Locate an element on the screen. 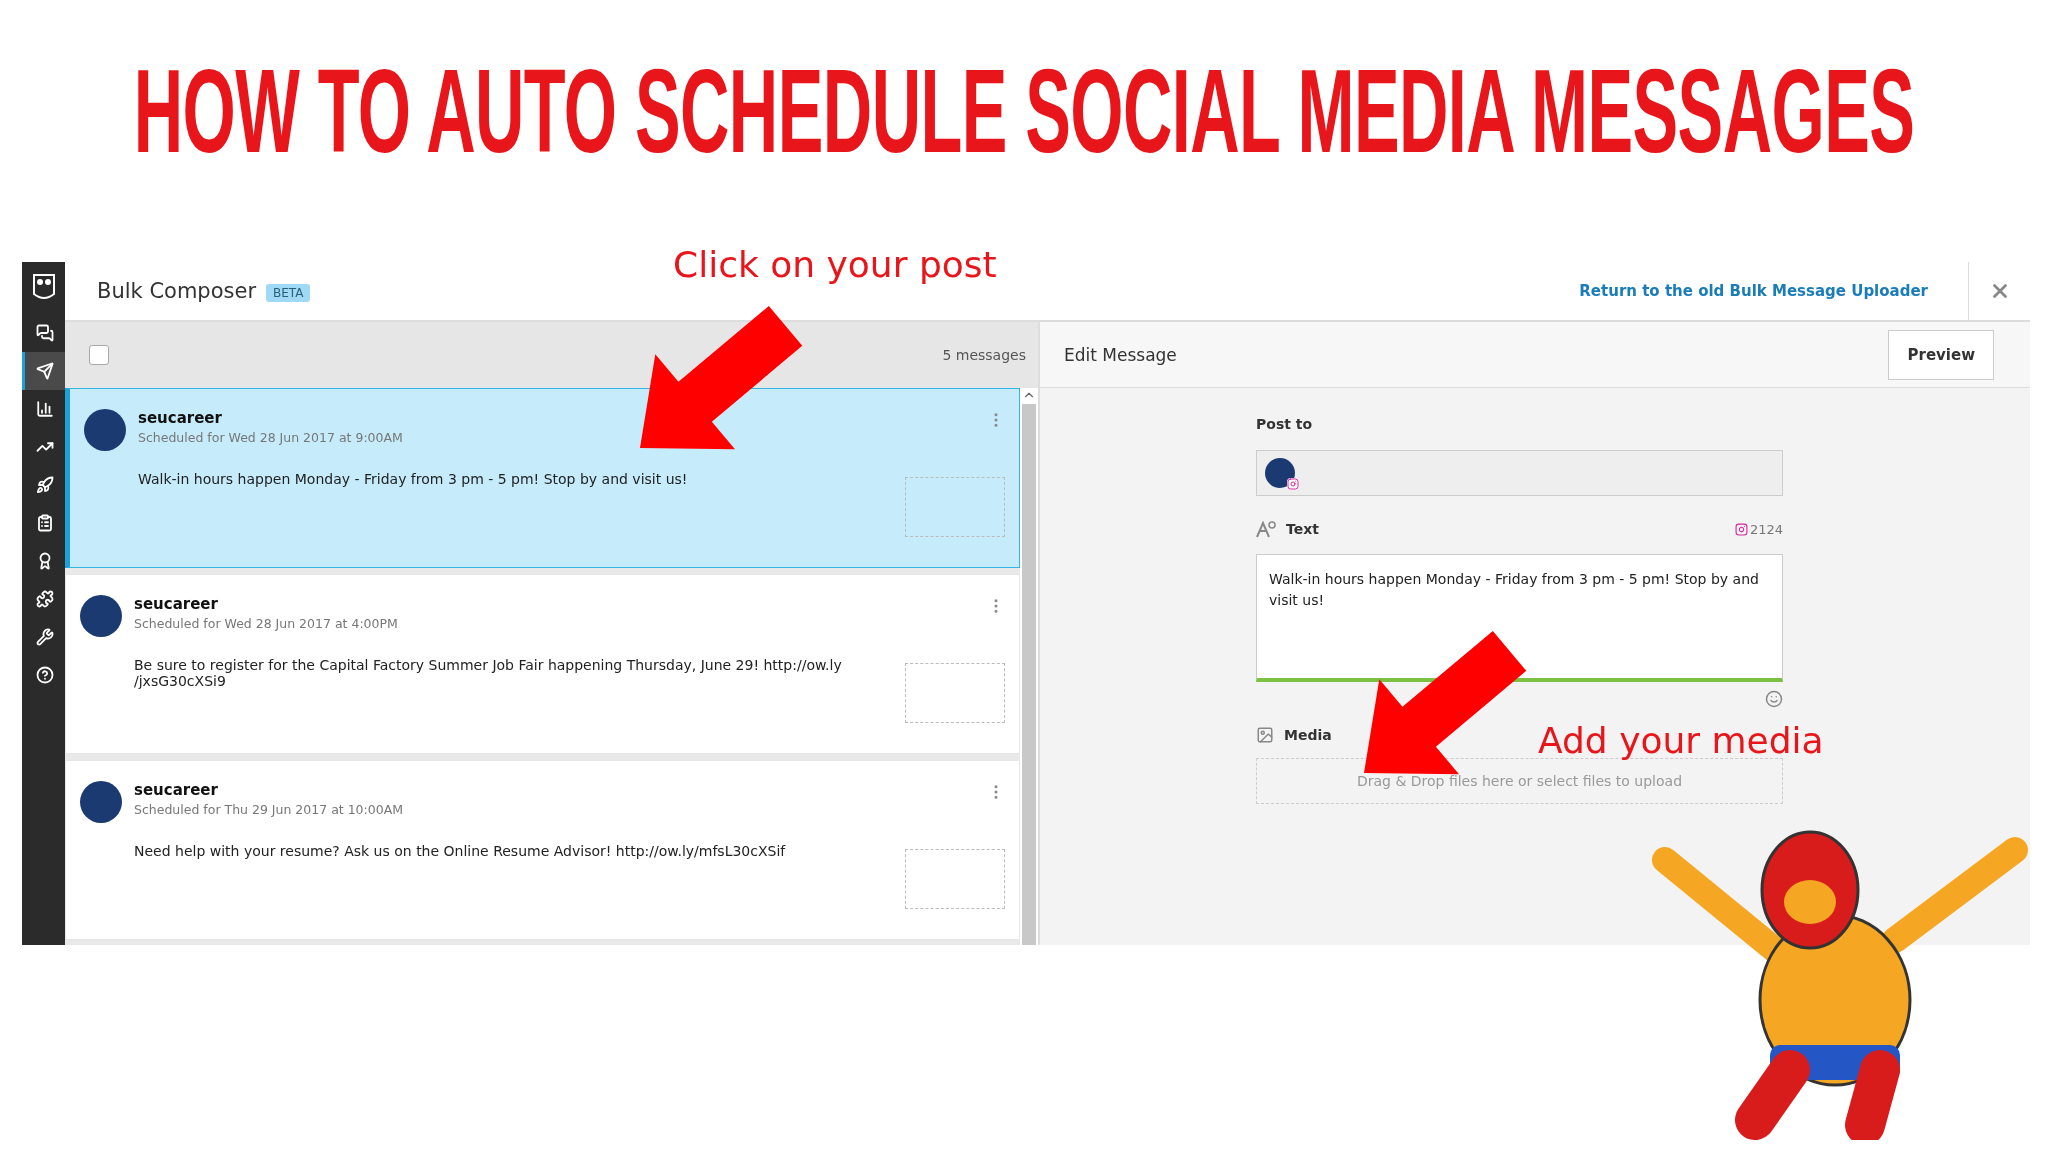 The width and height of the screenshot is (2048, 1152). annotation-text: Click on your post is located at coordinates (835, 264).